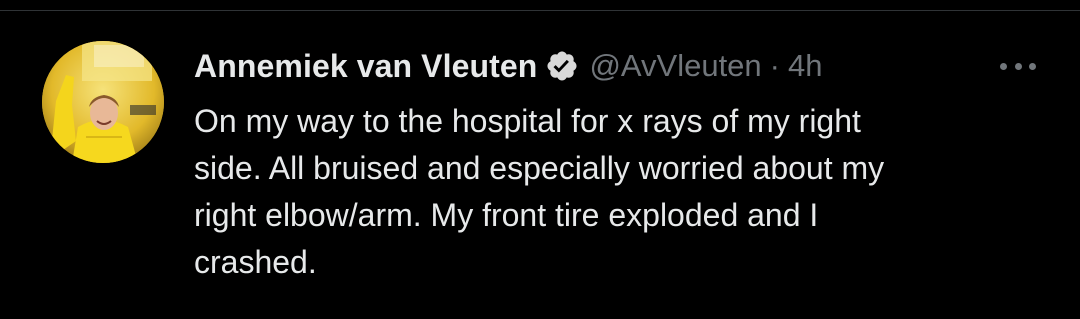 The height and width of the screenshot is (319, 1080). What do you see at coordinates (562, 66) in the screenshot?
I see `verified-badge-icon` at bounding box center [562, 66].